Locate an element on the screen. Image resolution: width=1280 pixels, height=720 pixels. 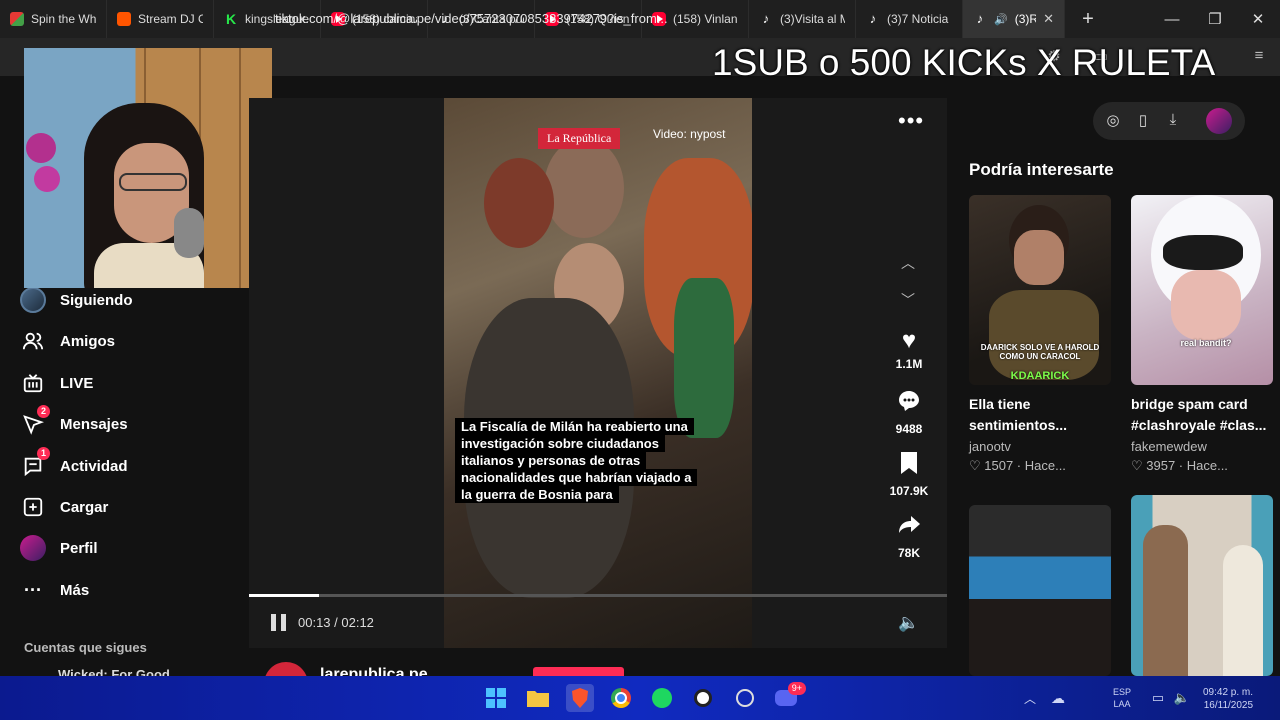
coins-icon: ◎ is located at coordinates (1113, 120).